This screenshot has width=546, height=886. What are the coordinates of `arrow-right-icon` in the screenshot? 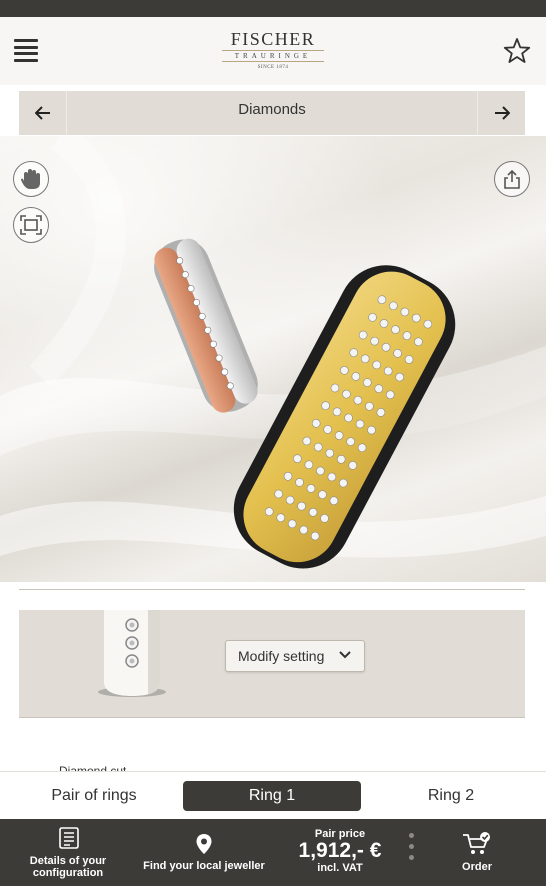 It's located at (502, 113).